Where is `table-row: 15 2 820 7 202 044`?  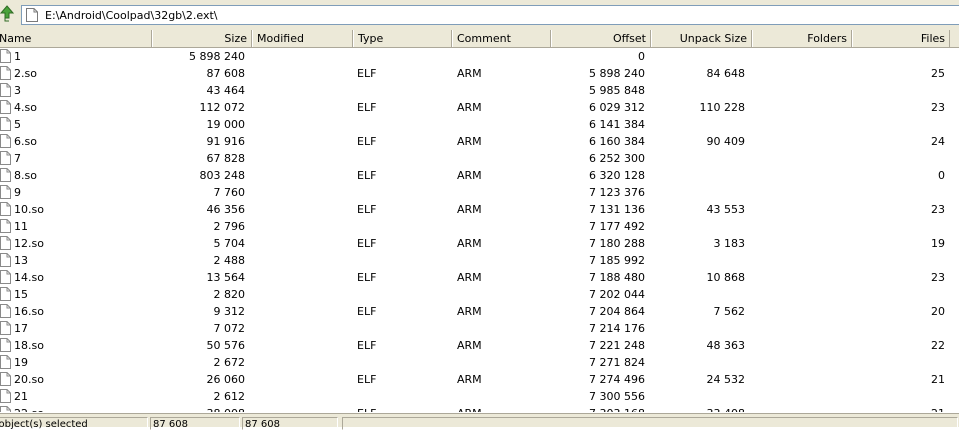
table-row: 15 2 820 7 202 044 is located at coordinates (479, 294).